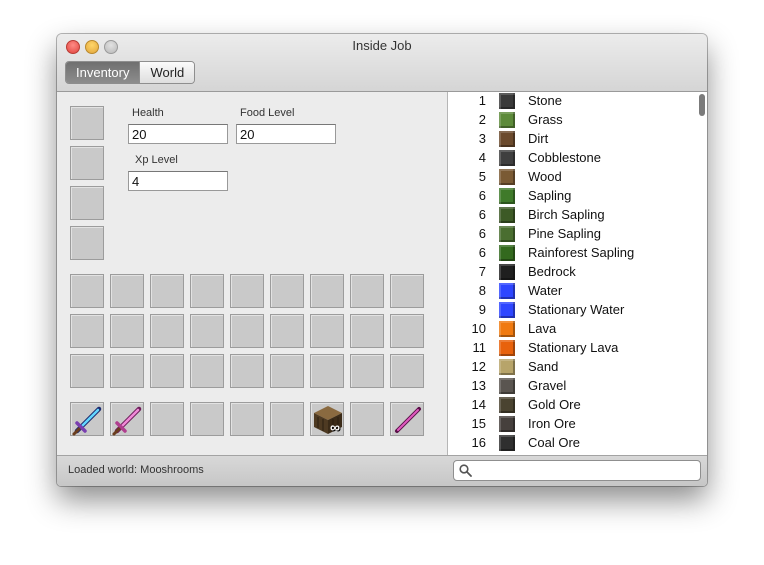 This screenshot has width=764, height=565. I want to click on list-item: 6 Sapling, so click(571, 196).